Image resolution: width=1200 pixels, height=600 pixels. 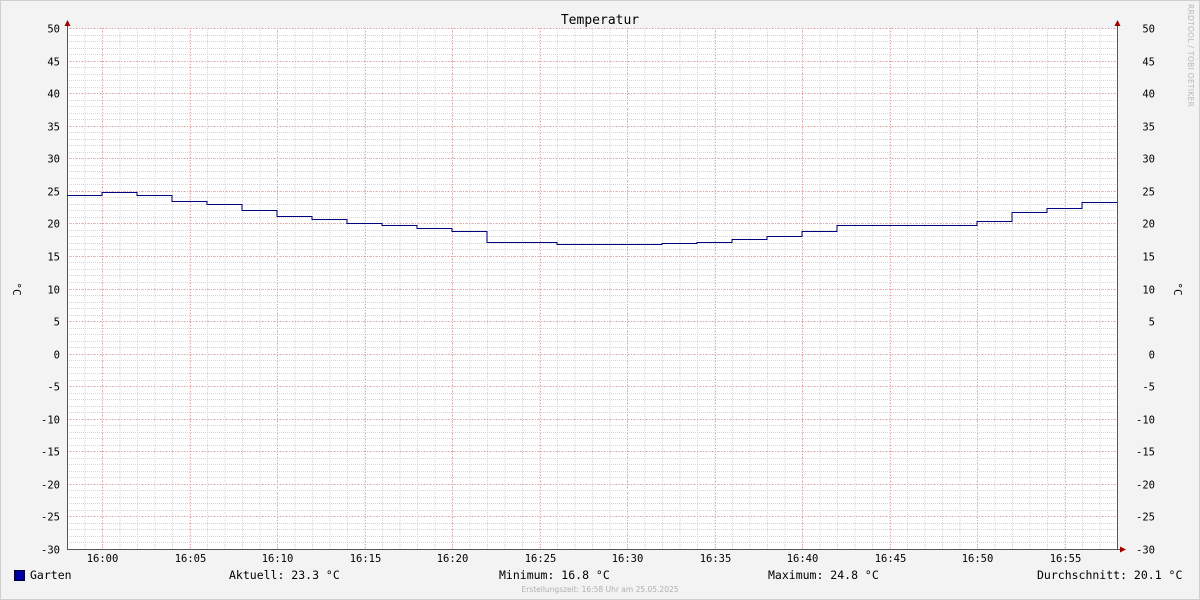 I want to click on y-tick-label-left: 30, so click(x=53, y=160).